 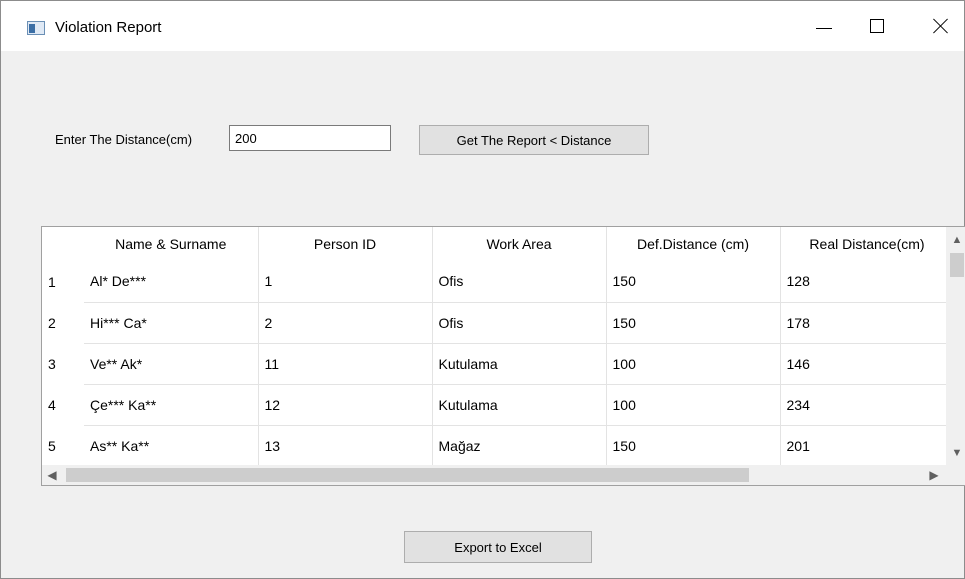 What do you see at coordinates (867, 323) in the screenshot?
I see `cell-real-distance: 178` at bounding box center [867, 323].